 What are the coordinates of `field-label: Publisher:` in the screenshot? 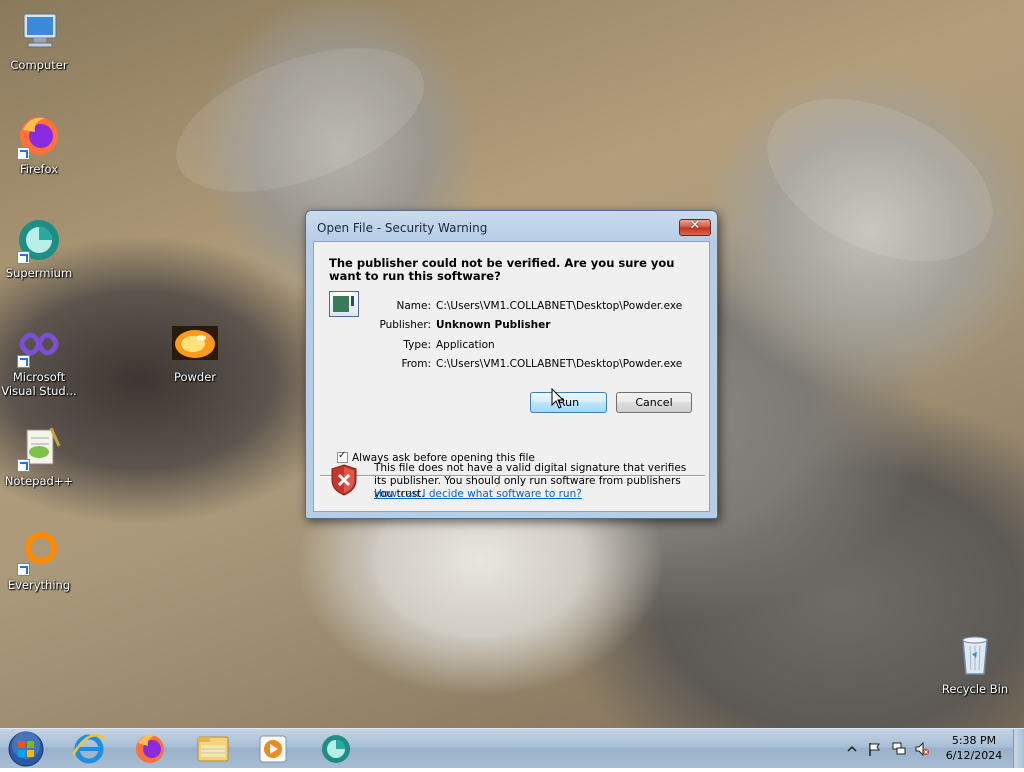 It's located at (405, 325).